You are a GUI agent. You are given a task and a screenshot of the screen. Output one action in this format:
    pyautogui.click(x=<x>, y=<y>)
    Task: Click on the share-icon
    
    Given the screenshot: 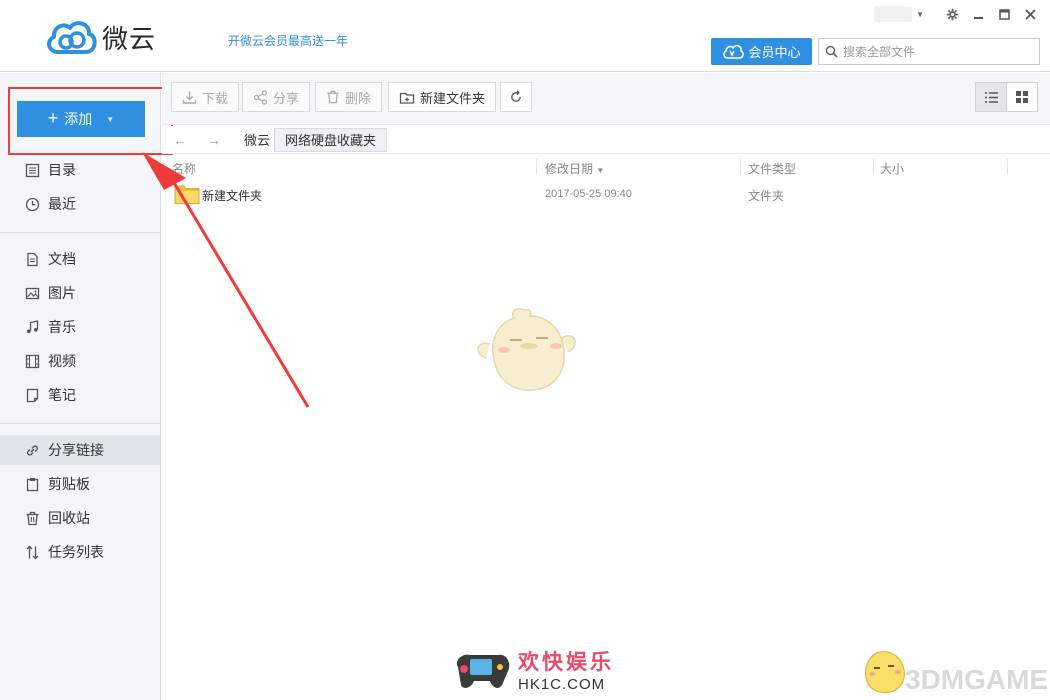 What is the action you would take?
    pyautogui.click(x=260, y=97)
    